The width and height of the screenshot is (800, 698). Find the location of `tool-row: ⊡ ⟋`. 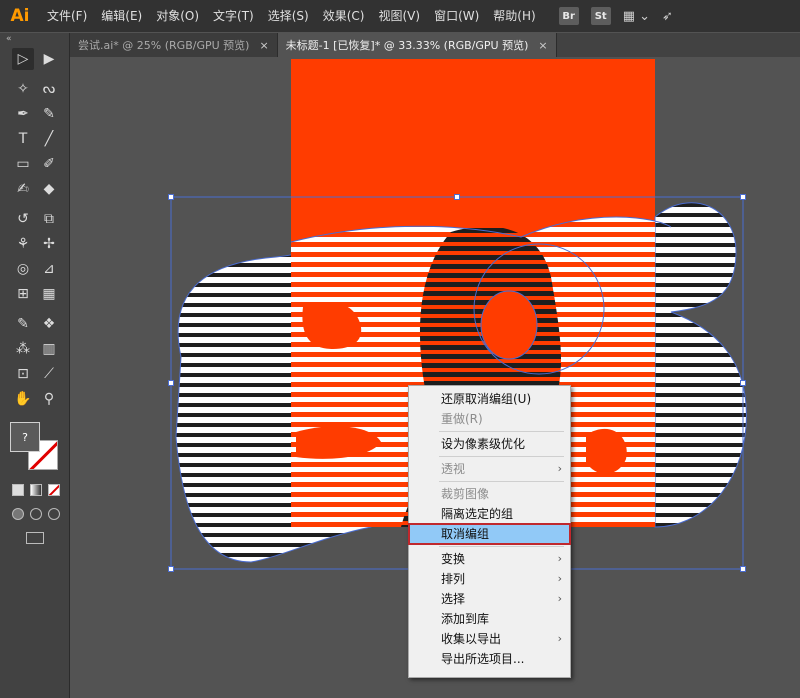

tool-row: ⊡ ⟋ is located at coordinates (34, 374).